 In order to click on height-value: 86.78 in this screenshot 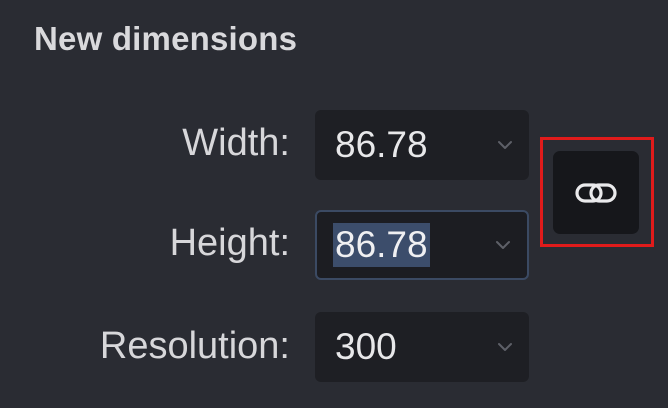, I will do `click(381, 245)`.